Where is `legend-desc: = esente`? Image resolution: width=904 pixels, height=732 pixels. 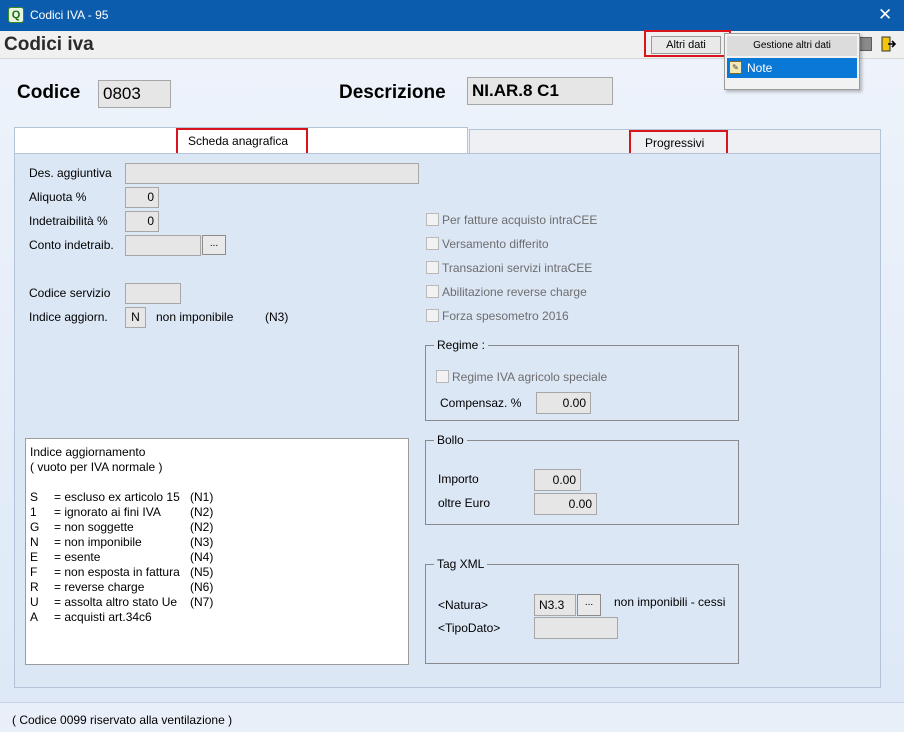
legend-desc: = esente is located at coordinates (77, 557).